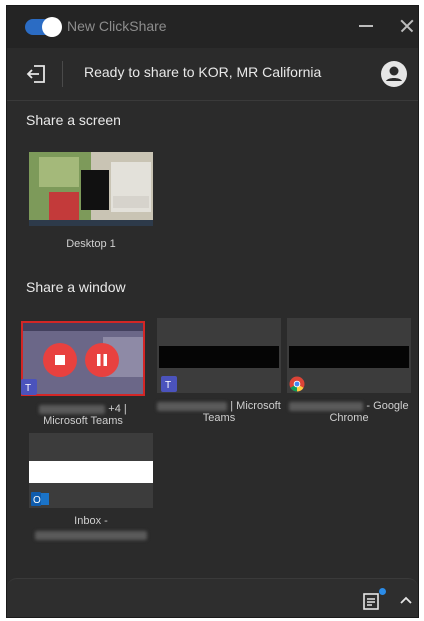  What do you see at coordinates (382, 591) in the screenshot?
I see `notification-badge` at bounding box center [382, 591].